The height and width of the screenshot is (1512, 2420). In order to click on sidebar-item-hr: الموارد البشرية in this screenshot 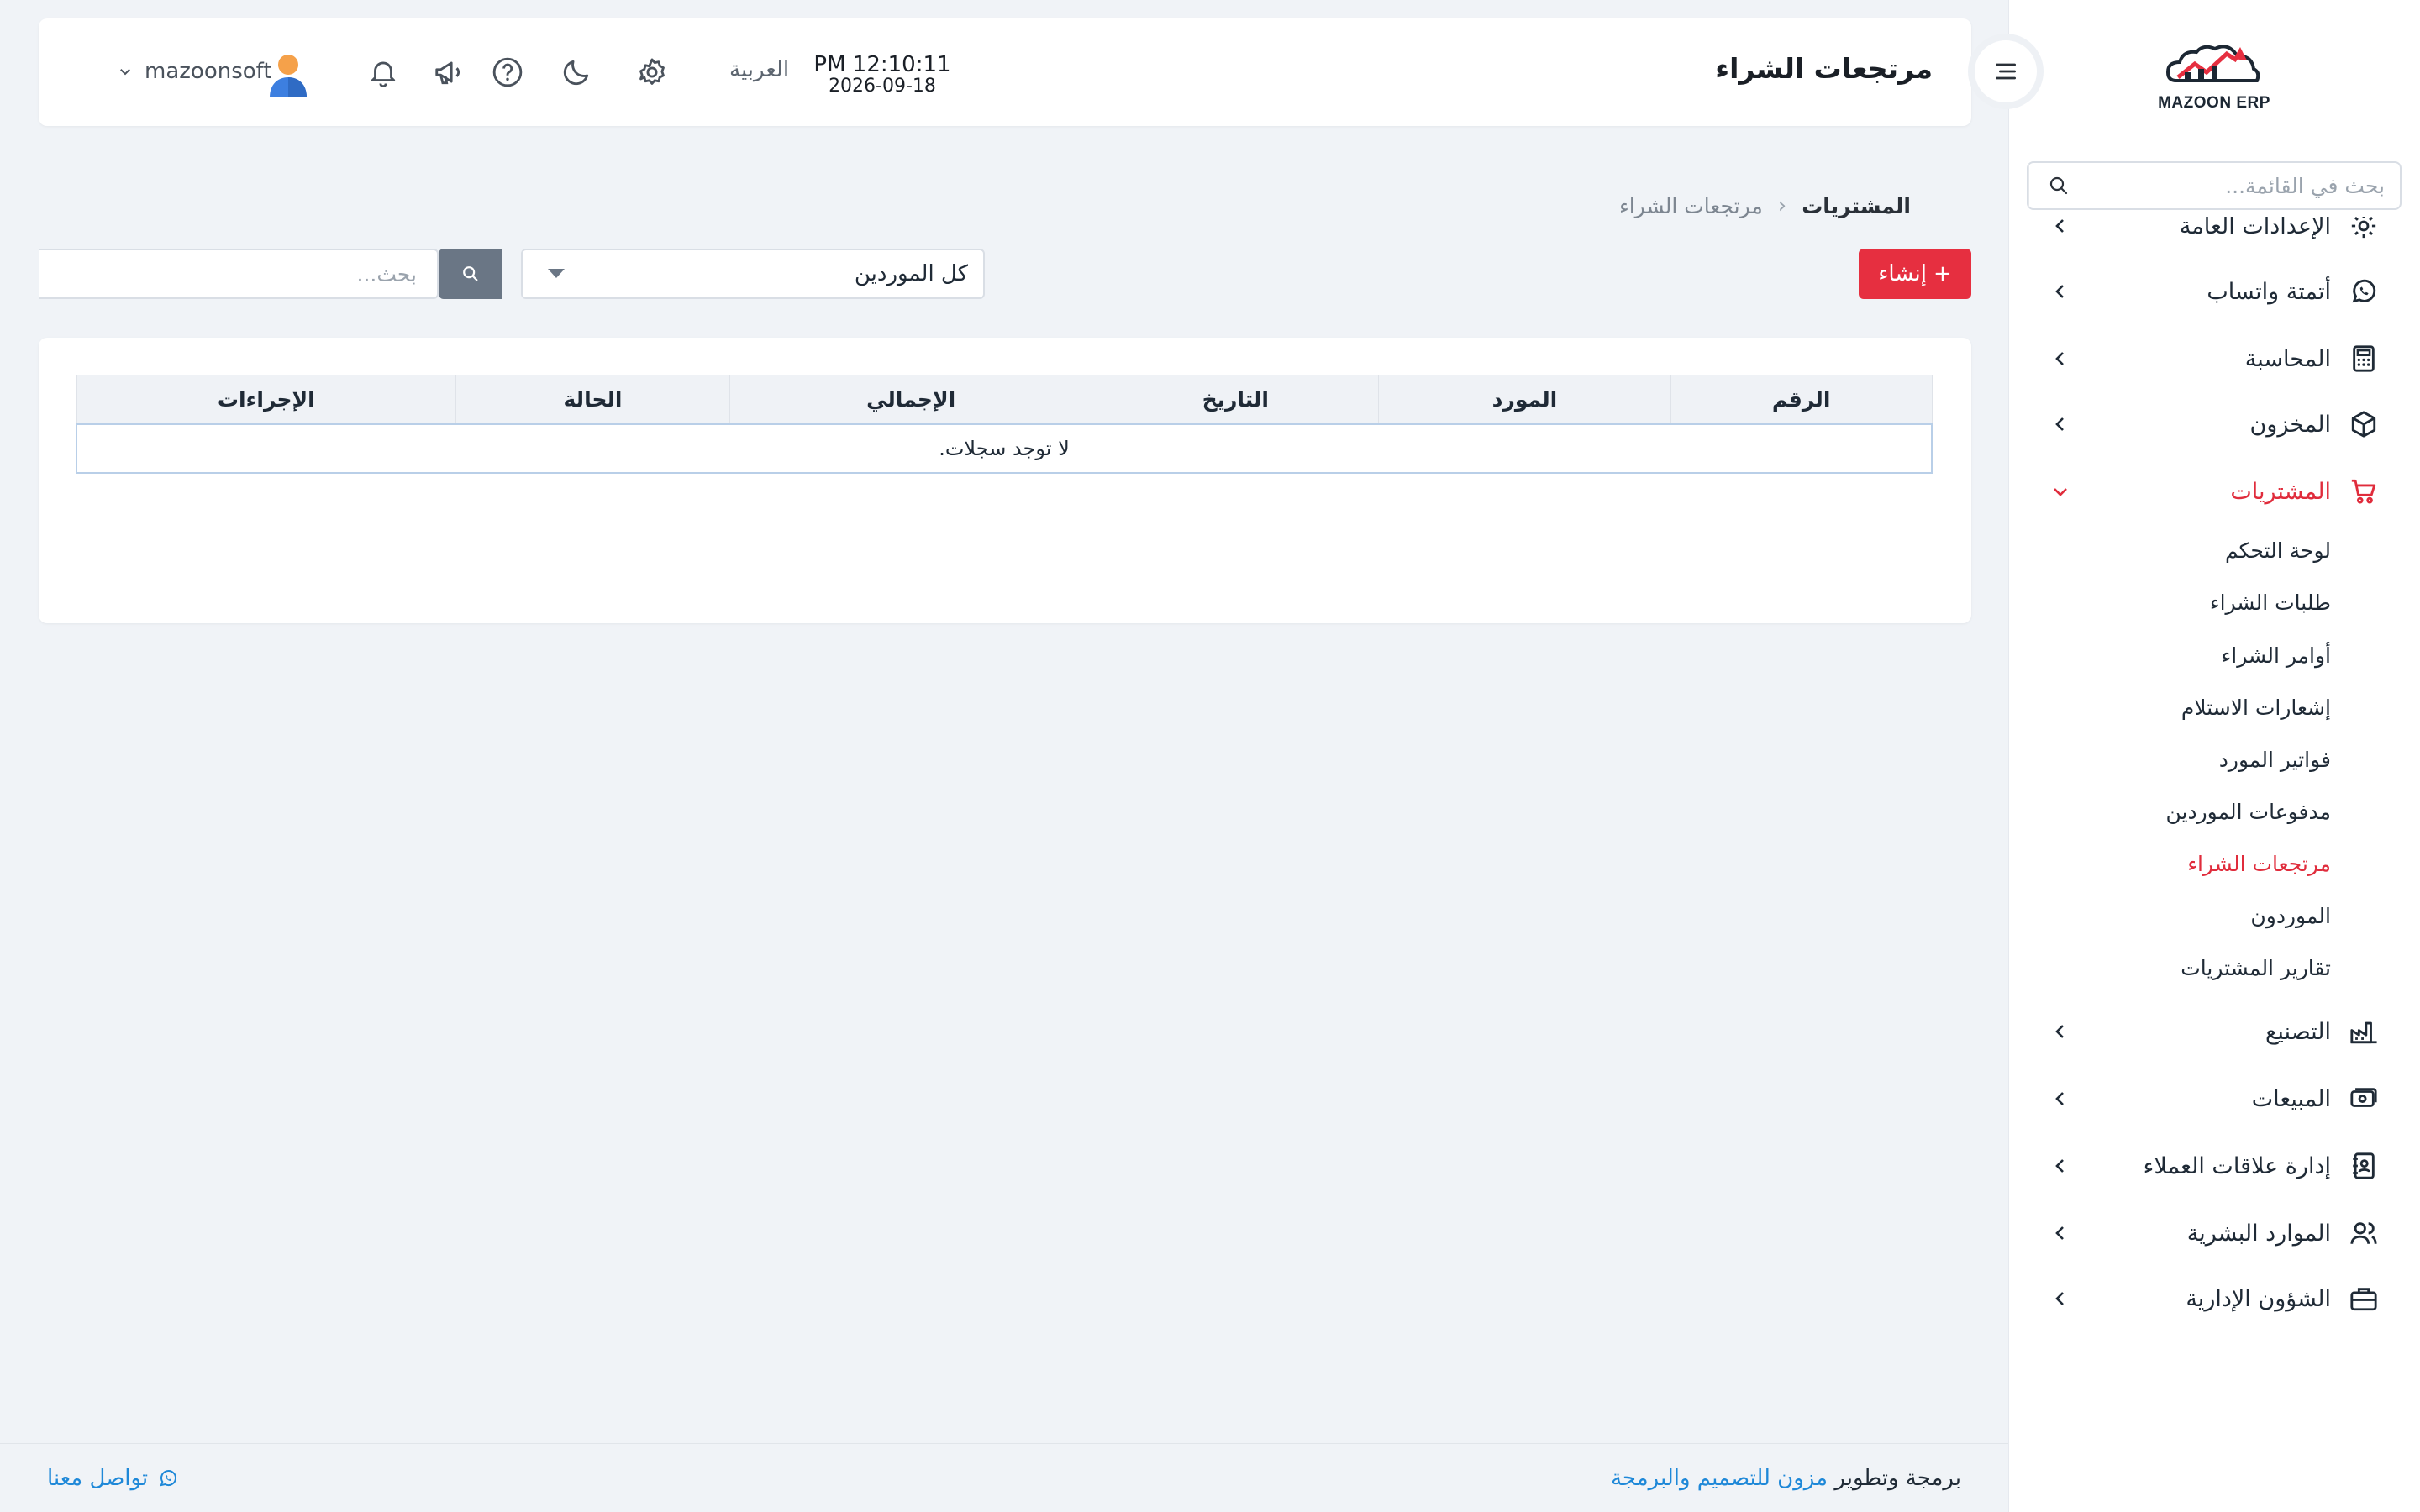, I will do `click(2214, 1233)`.